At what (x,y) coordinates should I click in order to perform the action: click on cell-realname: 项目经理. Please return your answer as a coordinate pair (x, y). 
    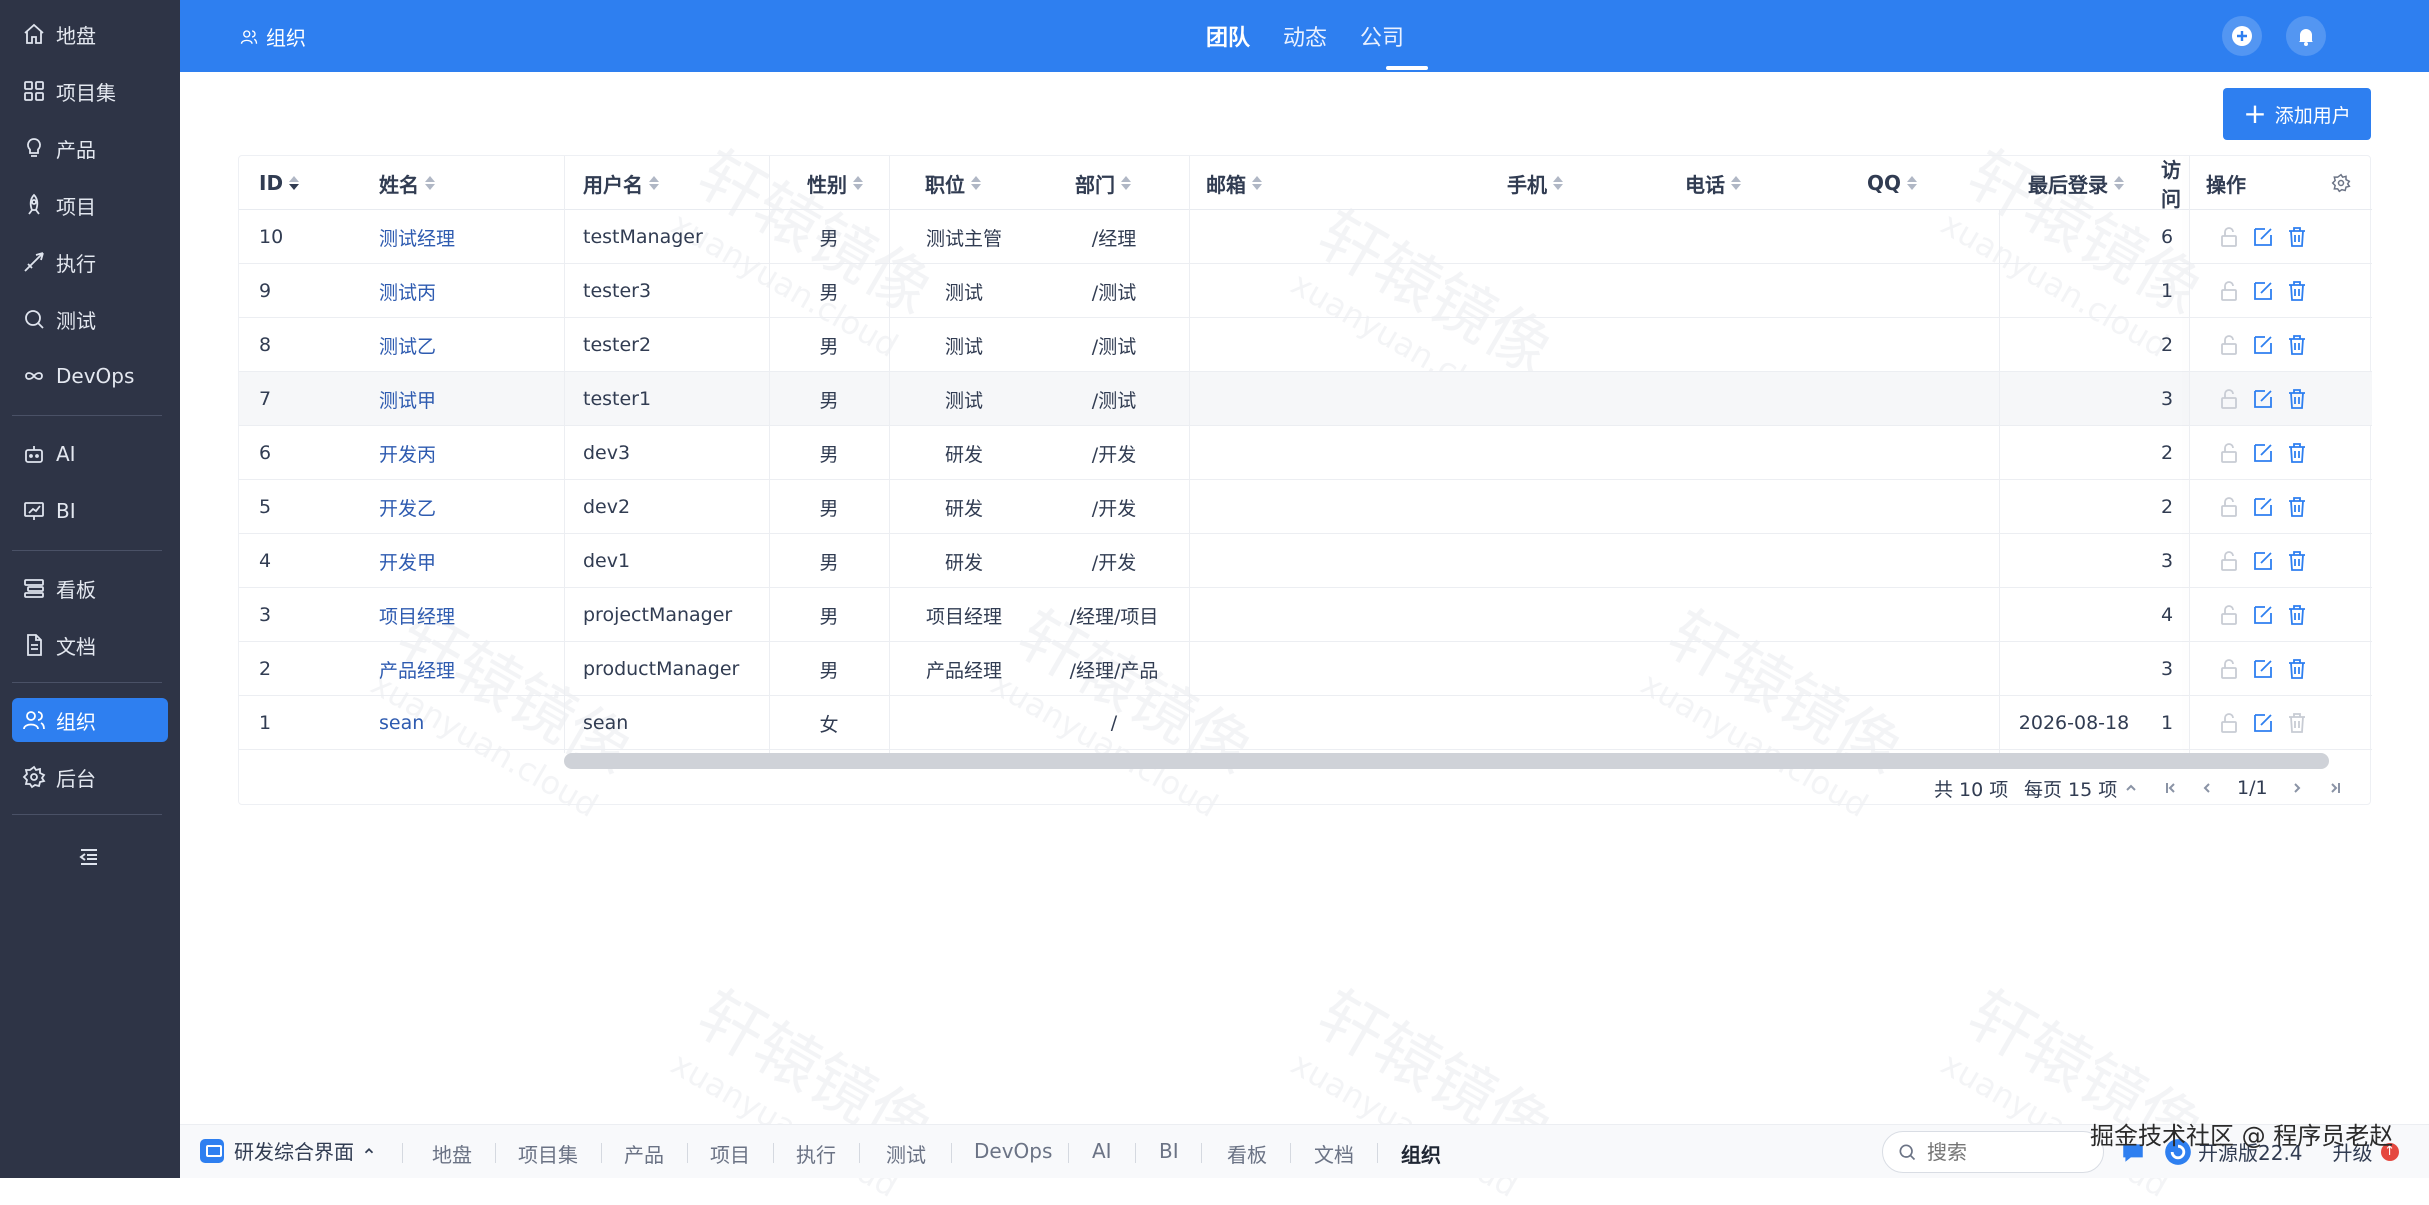
    Looking at the image, I should click on (417, 615).